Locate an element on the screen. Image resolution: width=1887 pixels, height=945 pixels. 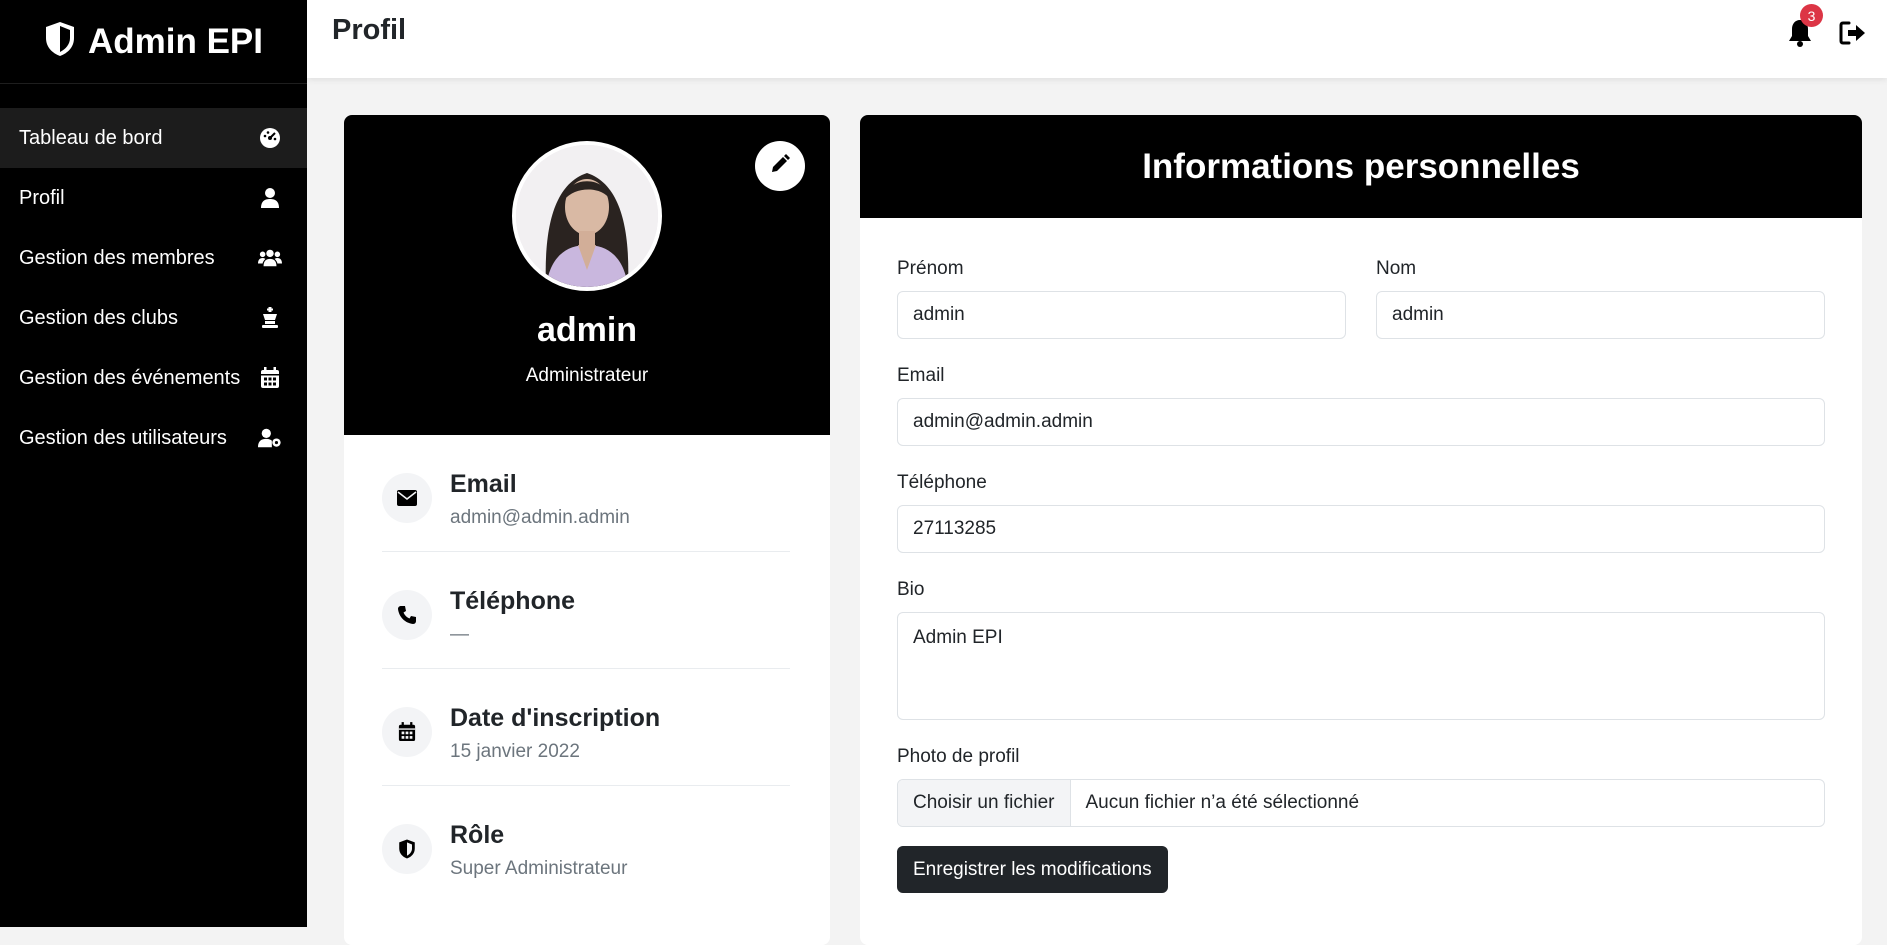
edit-profile-button is located at coordinates (780, 166).